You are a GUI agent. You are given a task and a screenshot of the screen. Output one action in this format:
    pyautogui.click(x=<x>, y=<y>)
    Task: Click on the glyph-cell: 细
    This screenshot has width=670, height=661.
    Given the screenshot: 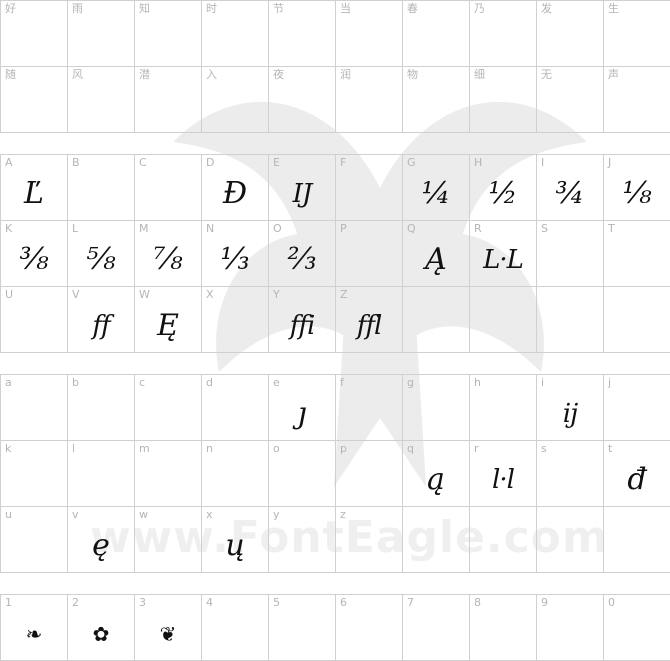 What is the action you would take?
    pyautogui.click(x=503, y=100)
    